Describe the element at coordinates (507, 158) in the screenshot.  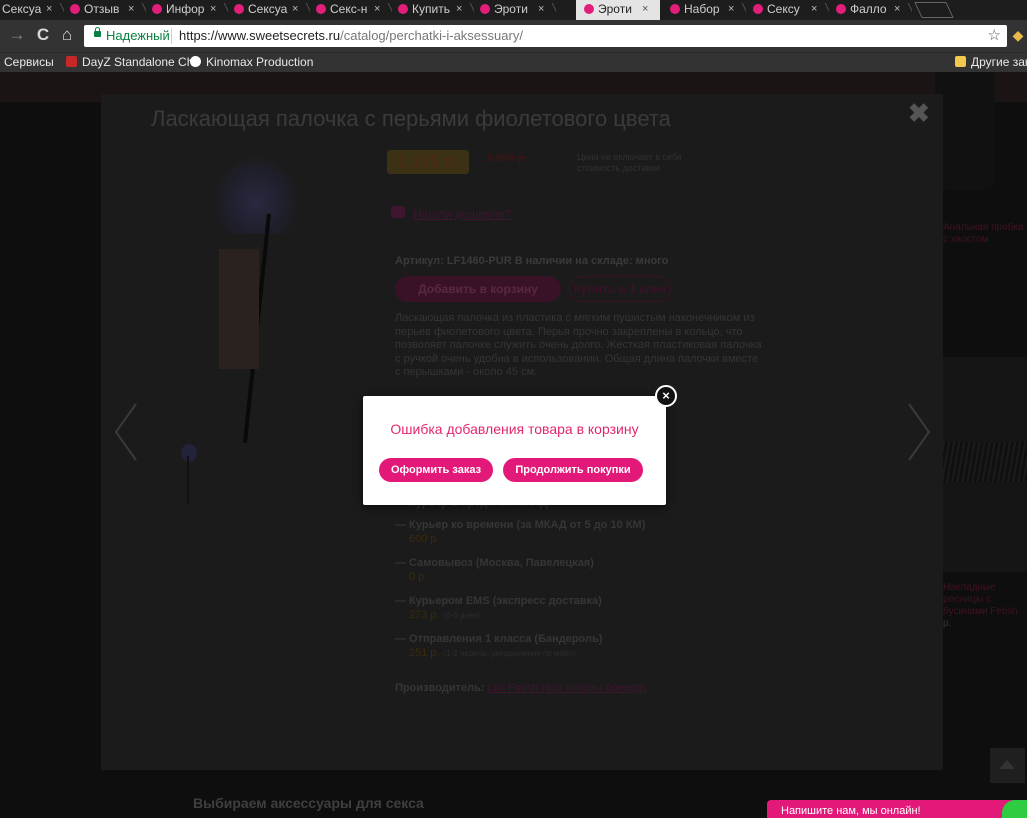
I see `old-price: 1 250 р.` at that location.